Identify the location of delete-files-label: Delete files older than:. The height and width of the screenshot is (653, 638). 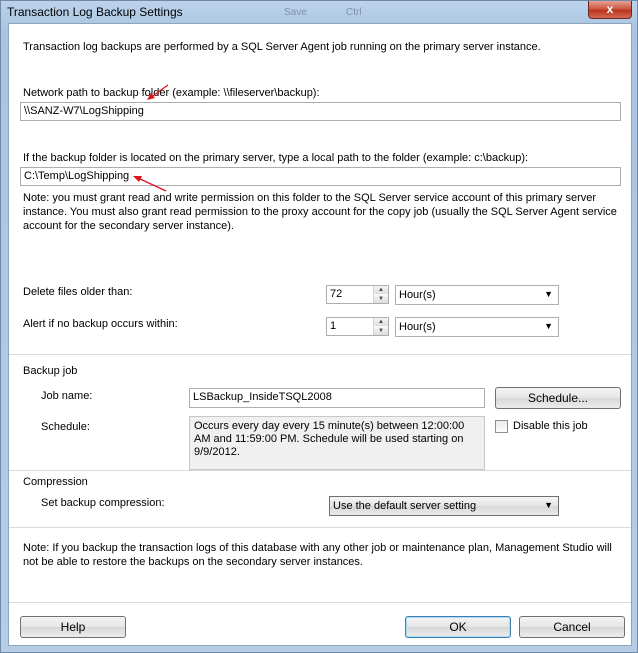
(78, 292).